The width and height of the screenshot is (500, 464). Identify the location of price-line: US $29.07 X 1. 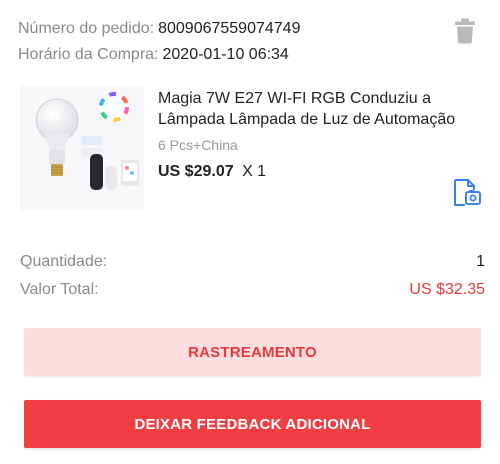
(212, 172).